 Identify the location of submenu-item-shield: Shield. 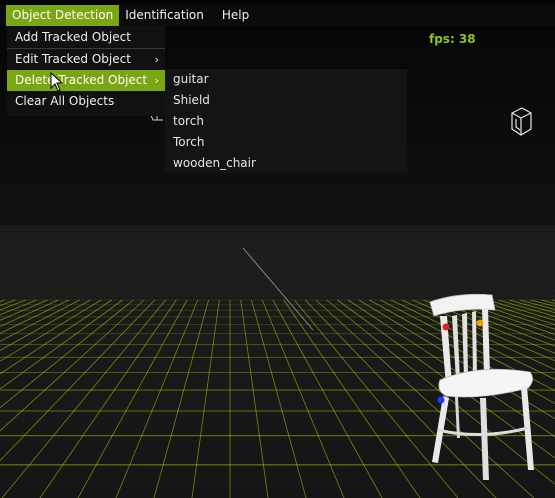
(286, 100).